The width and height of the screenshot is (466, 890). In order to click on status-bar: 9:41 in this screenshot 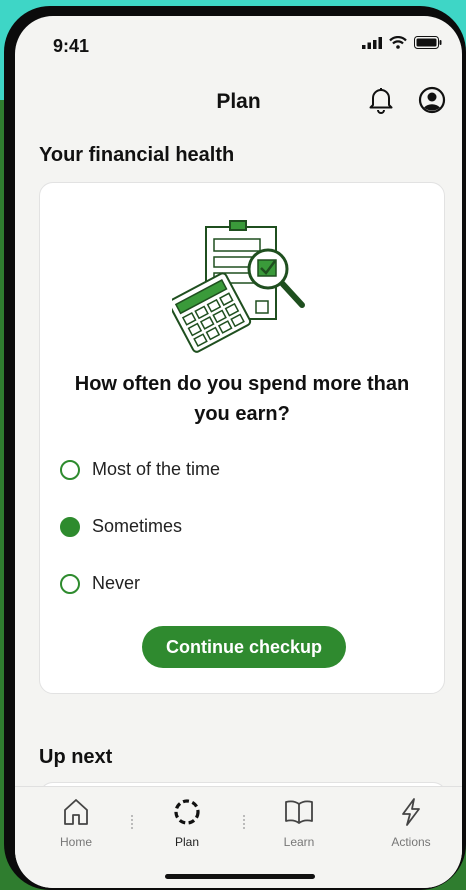, I will do `click(238, 45)`.